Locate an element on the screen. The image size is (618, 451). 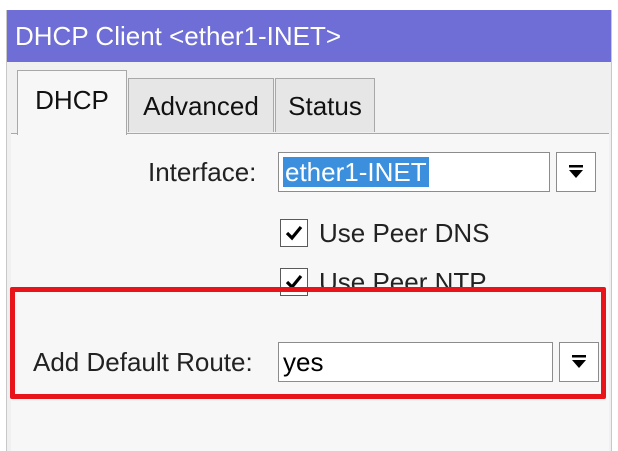
tab-advanced: Advanced is located at coordinates (201, 105).